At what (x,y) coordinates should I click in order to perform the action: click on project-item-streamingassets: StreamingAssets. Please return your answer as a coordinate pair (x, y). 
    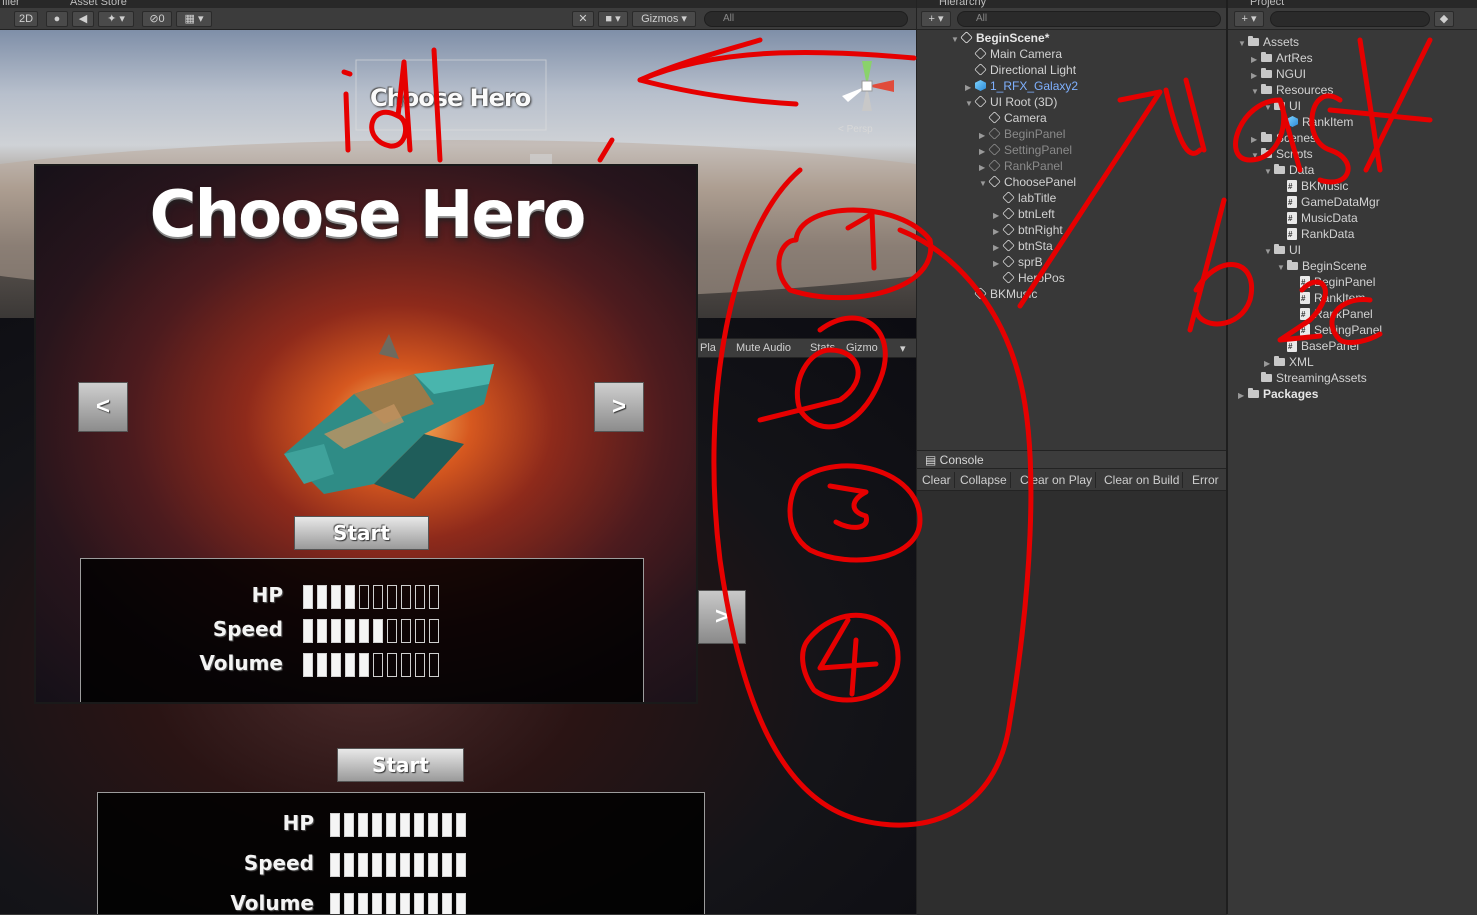
    Looking at the image, I should click on (1309, 378).